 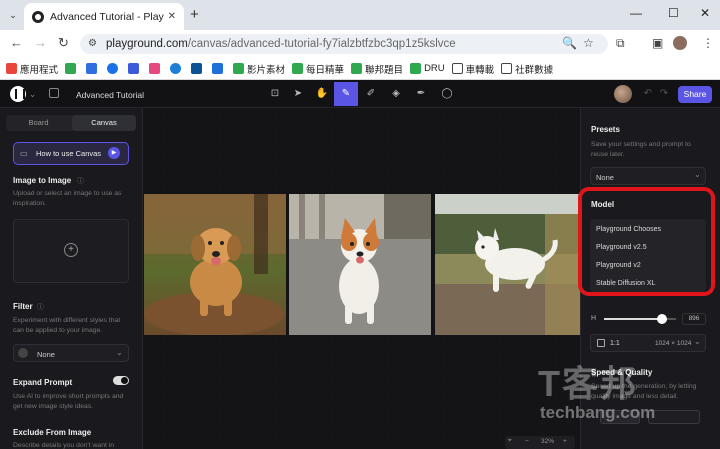 What do you see at coordinates (13, 15) in the screenshot?
I see `tab-search-icon: ⌄` at bounding box center [13, 15].